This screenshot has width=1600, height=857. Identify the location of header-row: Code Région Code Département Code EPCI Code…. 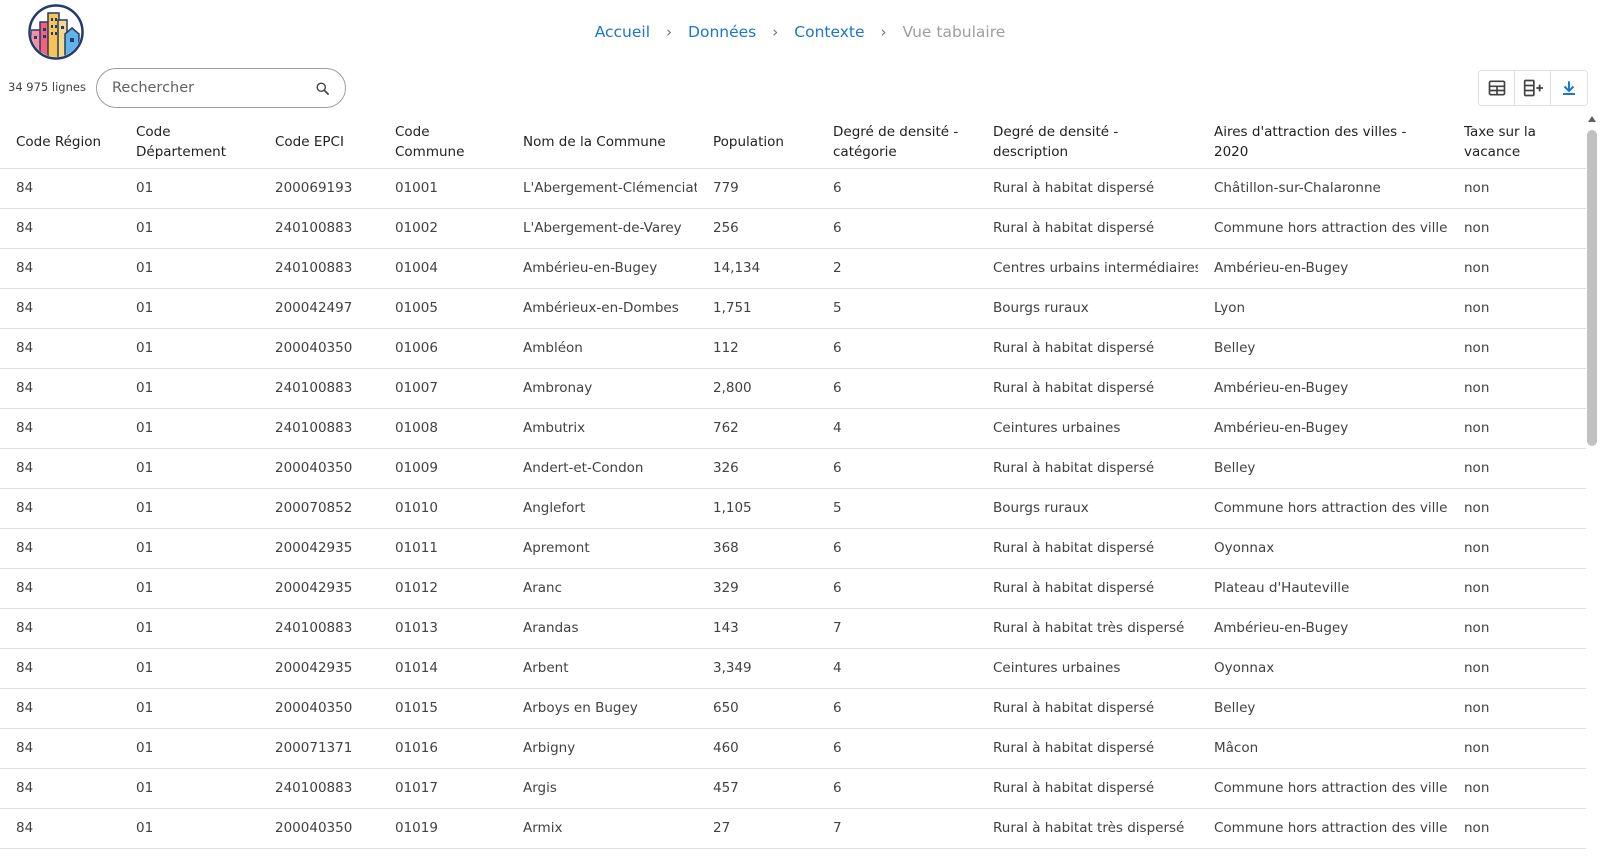
(793, 142).